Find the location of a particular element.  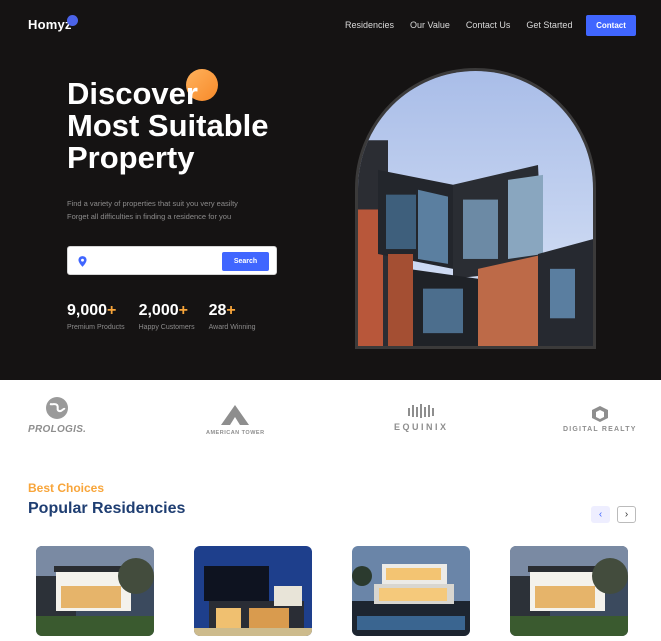

chevron-right-icon: › is located at coordinates (626, 514).